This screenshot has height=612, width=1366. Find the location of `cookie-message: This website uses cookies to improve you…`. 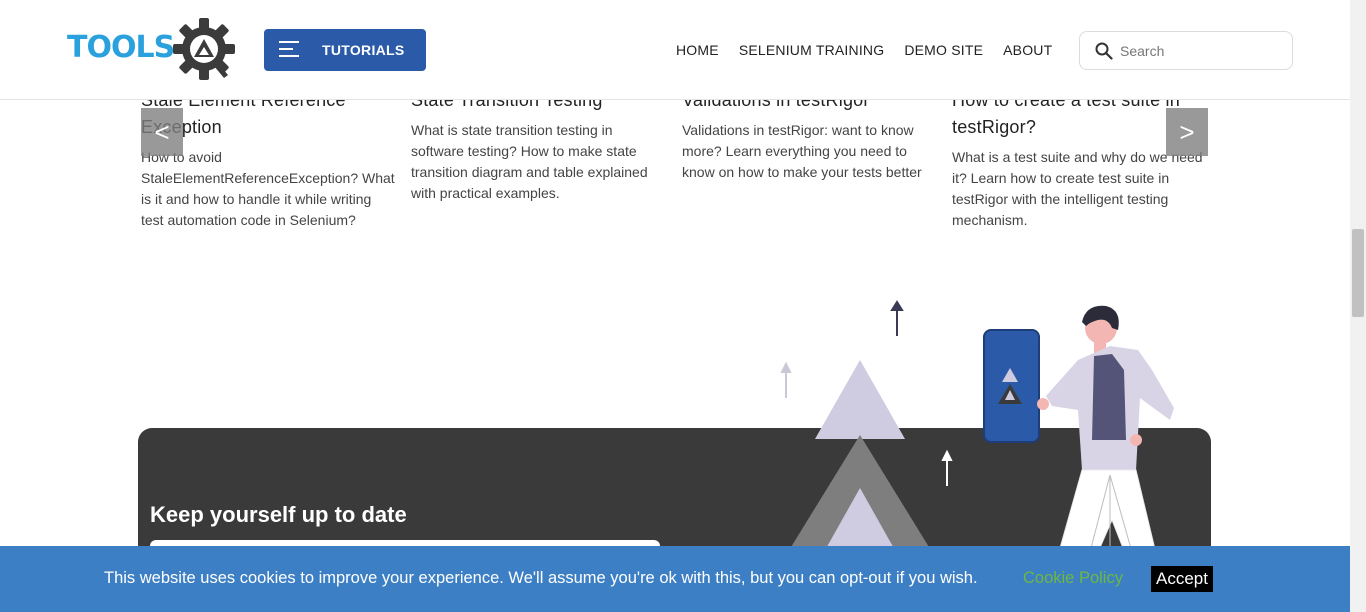

cookie-message: This website uses cookies to improve you… is located at coordinates (541, 578).